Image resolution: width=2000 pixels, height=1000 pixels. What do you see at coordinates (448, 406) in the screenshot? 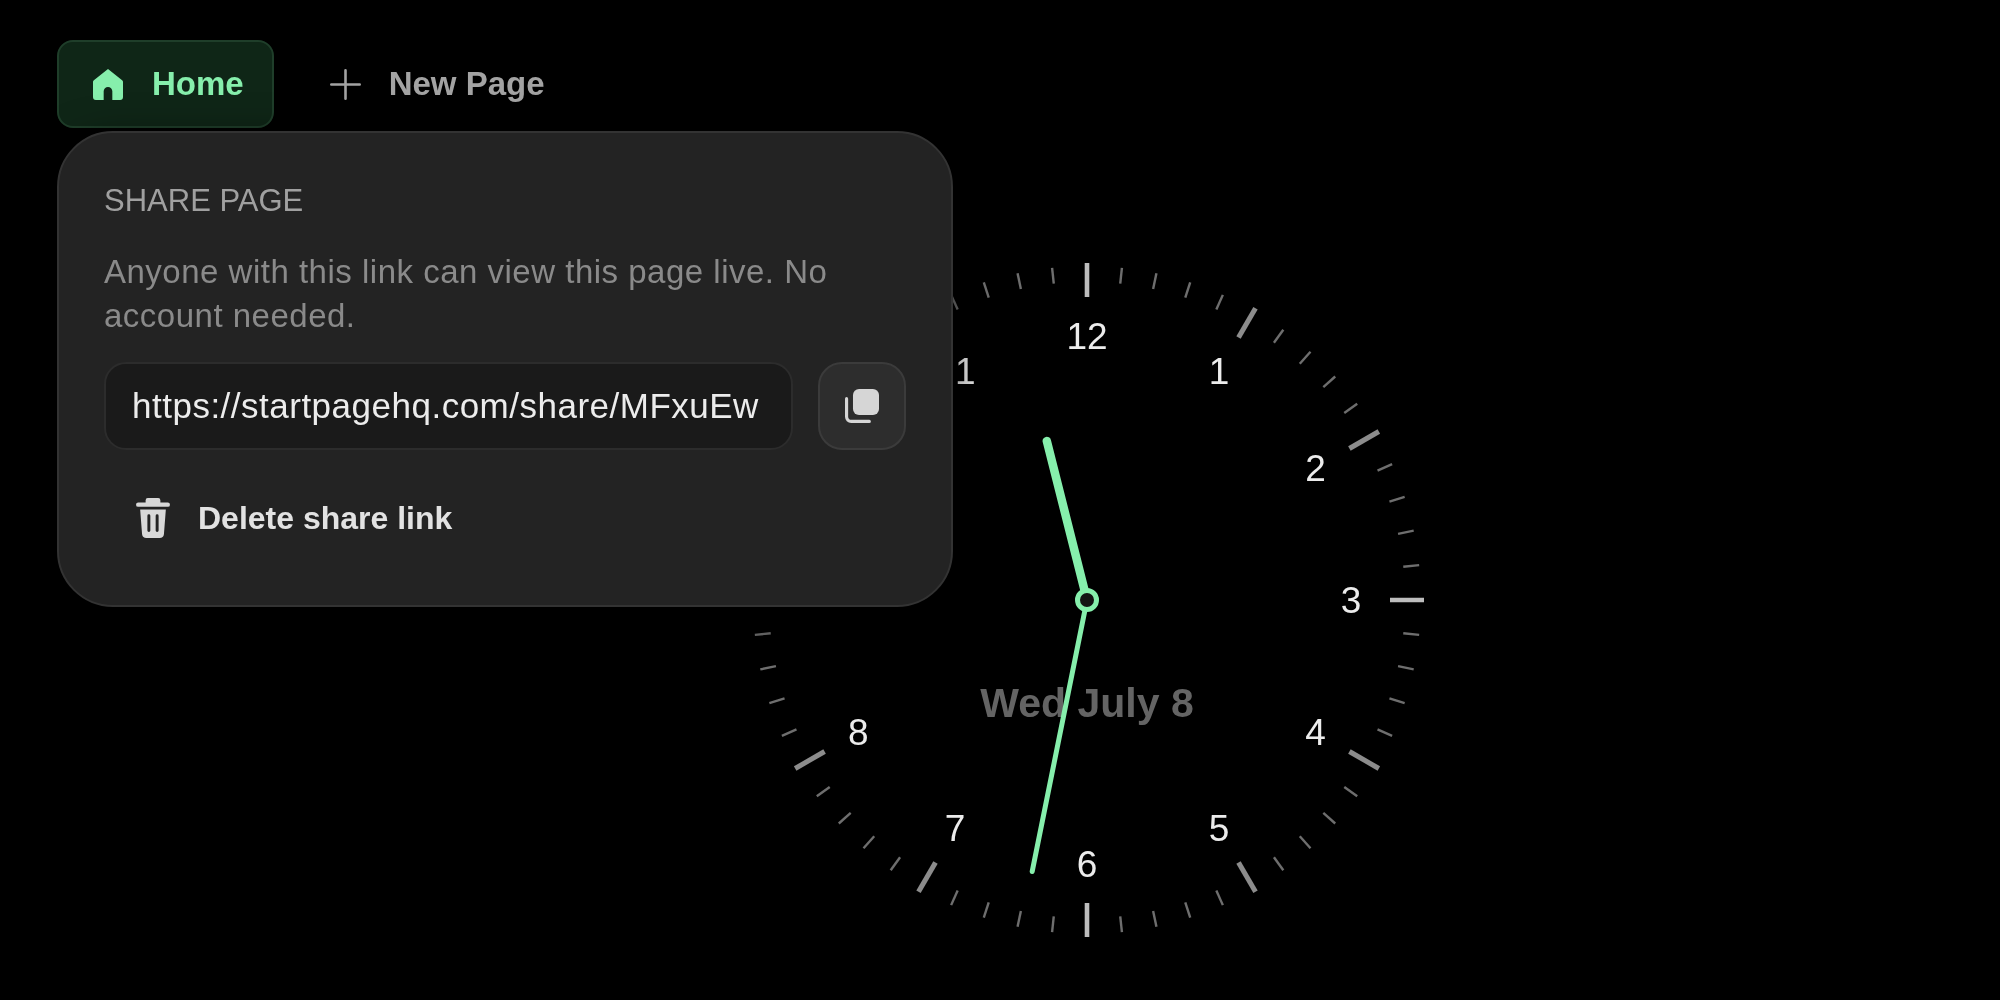
I see `share-link-field: https://startpagehq.com/share/MFxuEw` at bounding box center [448, 406].